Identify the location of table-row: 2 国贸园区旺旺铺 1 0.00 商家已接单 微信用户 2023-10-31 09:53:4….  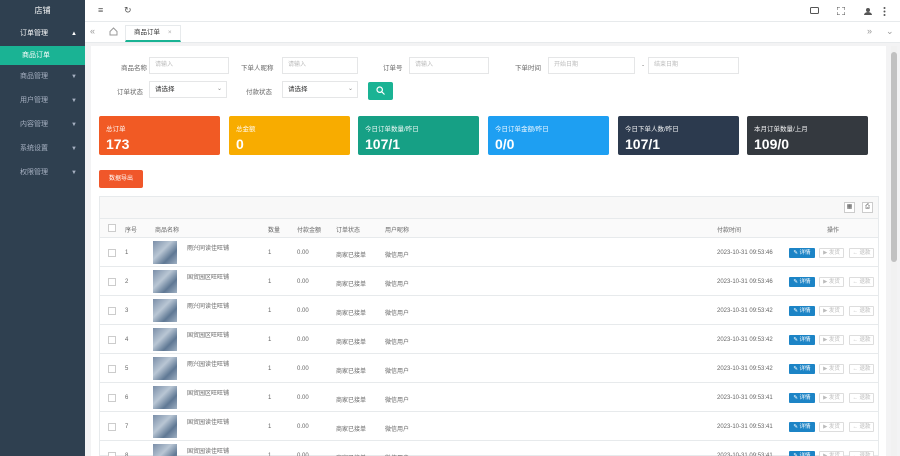
(489, 281).